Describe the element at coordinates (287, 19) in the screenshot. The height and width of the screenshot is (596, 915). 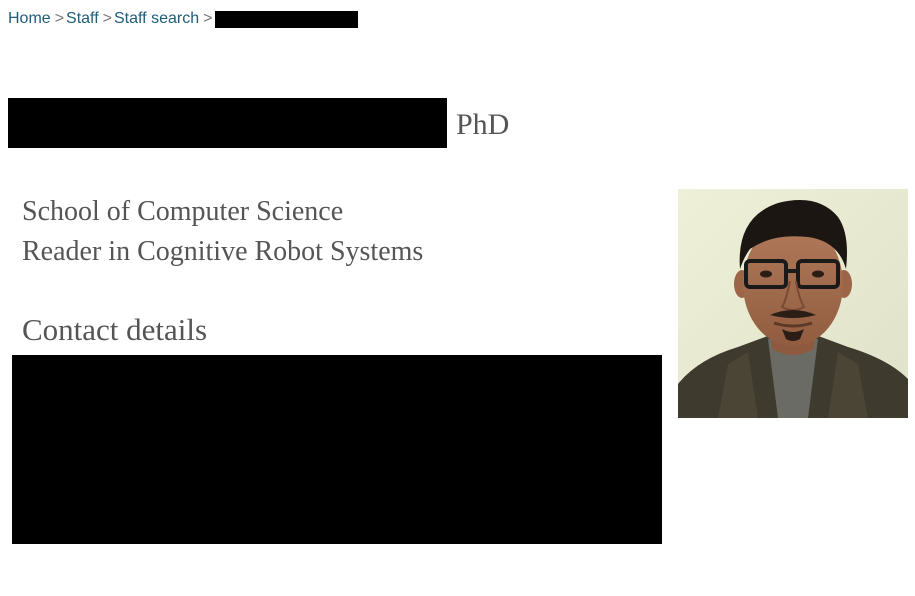
I see `breadcrumb-current-redacted` at that location.